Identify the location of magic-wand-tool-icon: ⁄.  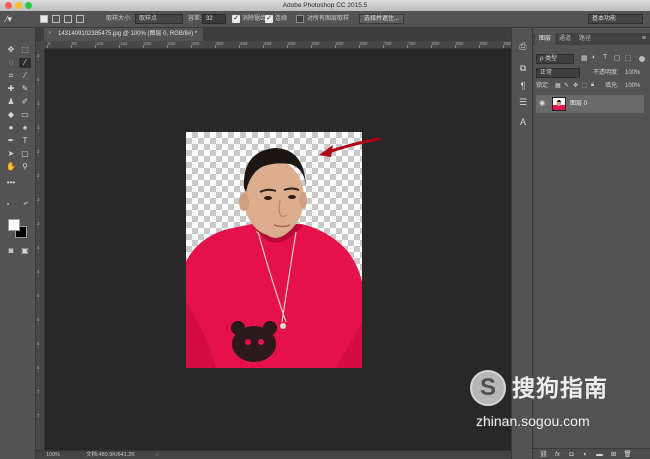
(25, 63).